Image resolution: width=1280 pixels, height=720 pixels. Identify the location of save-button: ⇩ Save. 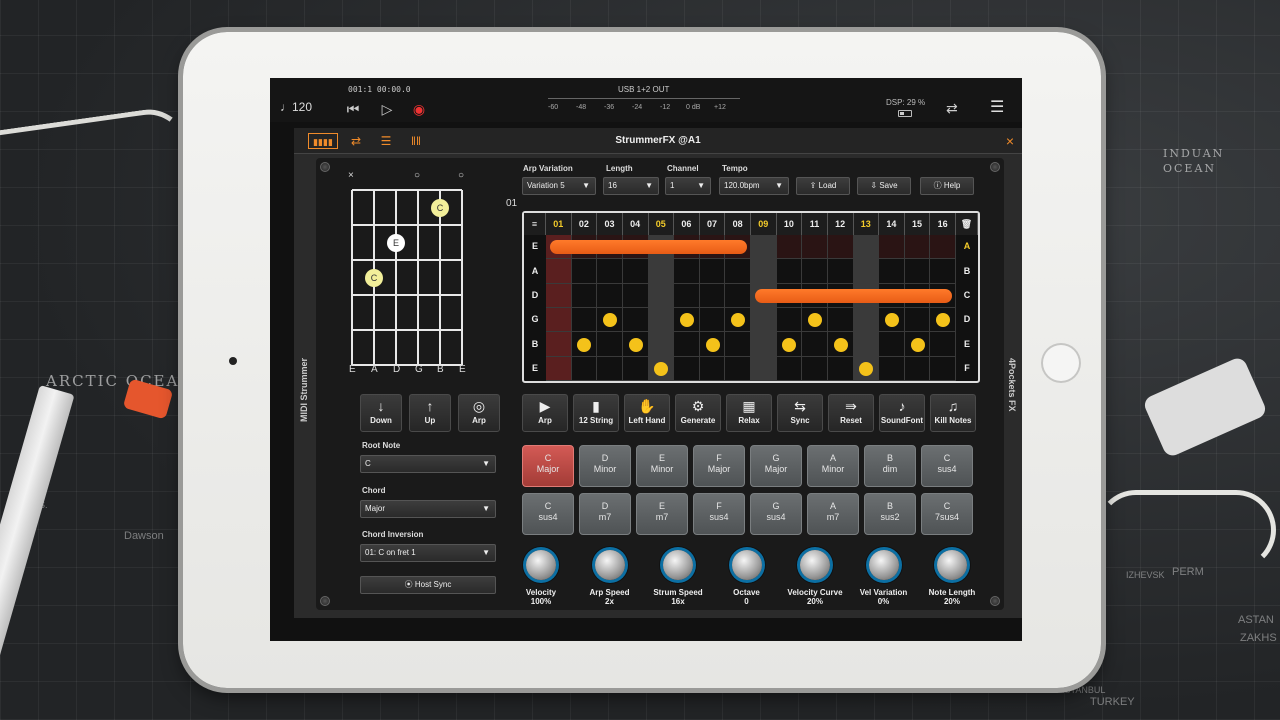
(884, 186).